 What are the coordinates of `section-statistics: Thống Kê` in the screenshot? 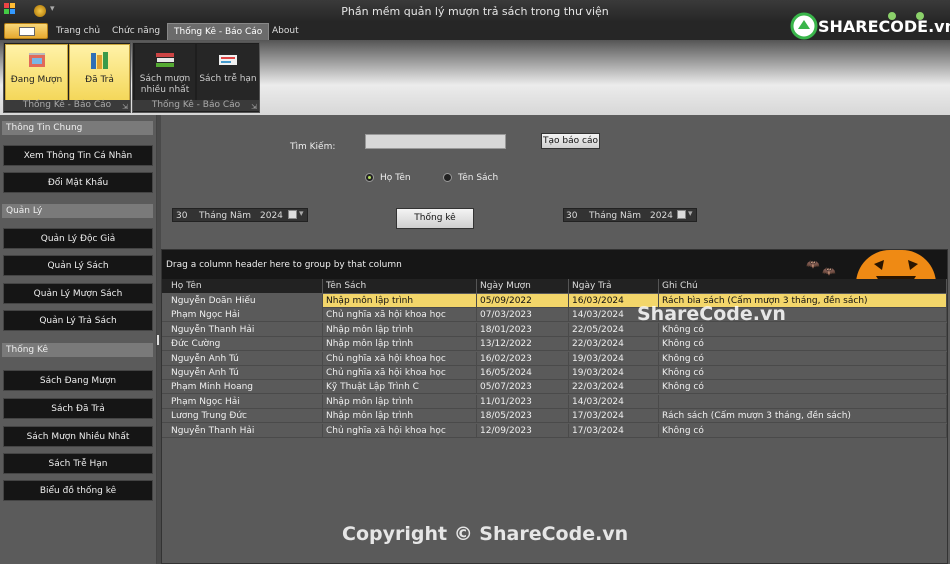 It's located at (77, 350).